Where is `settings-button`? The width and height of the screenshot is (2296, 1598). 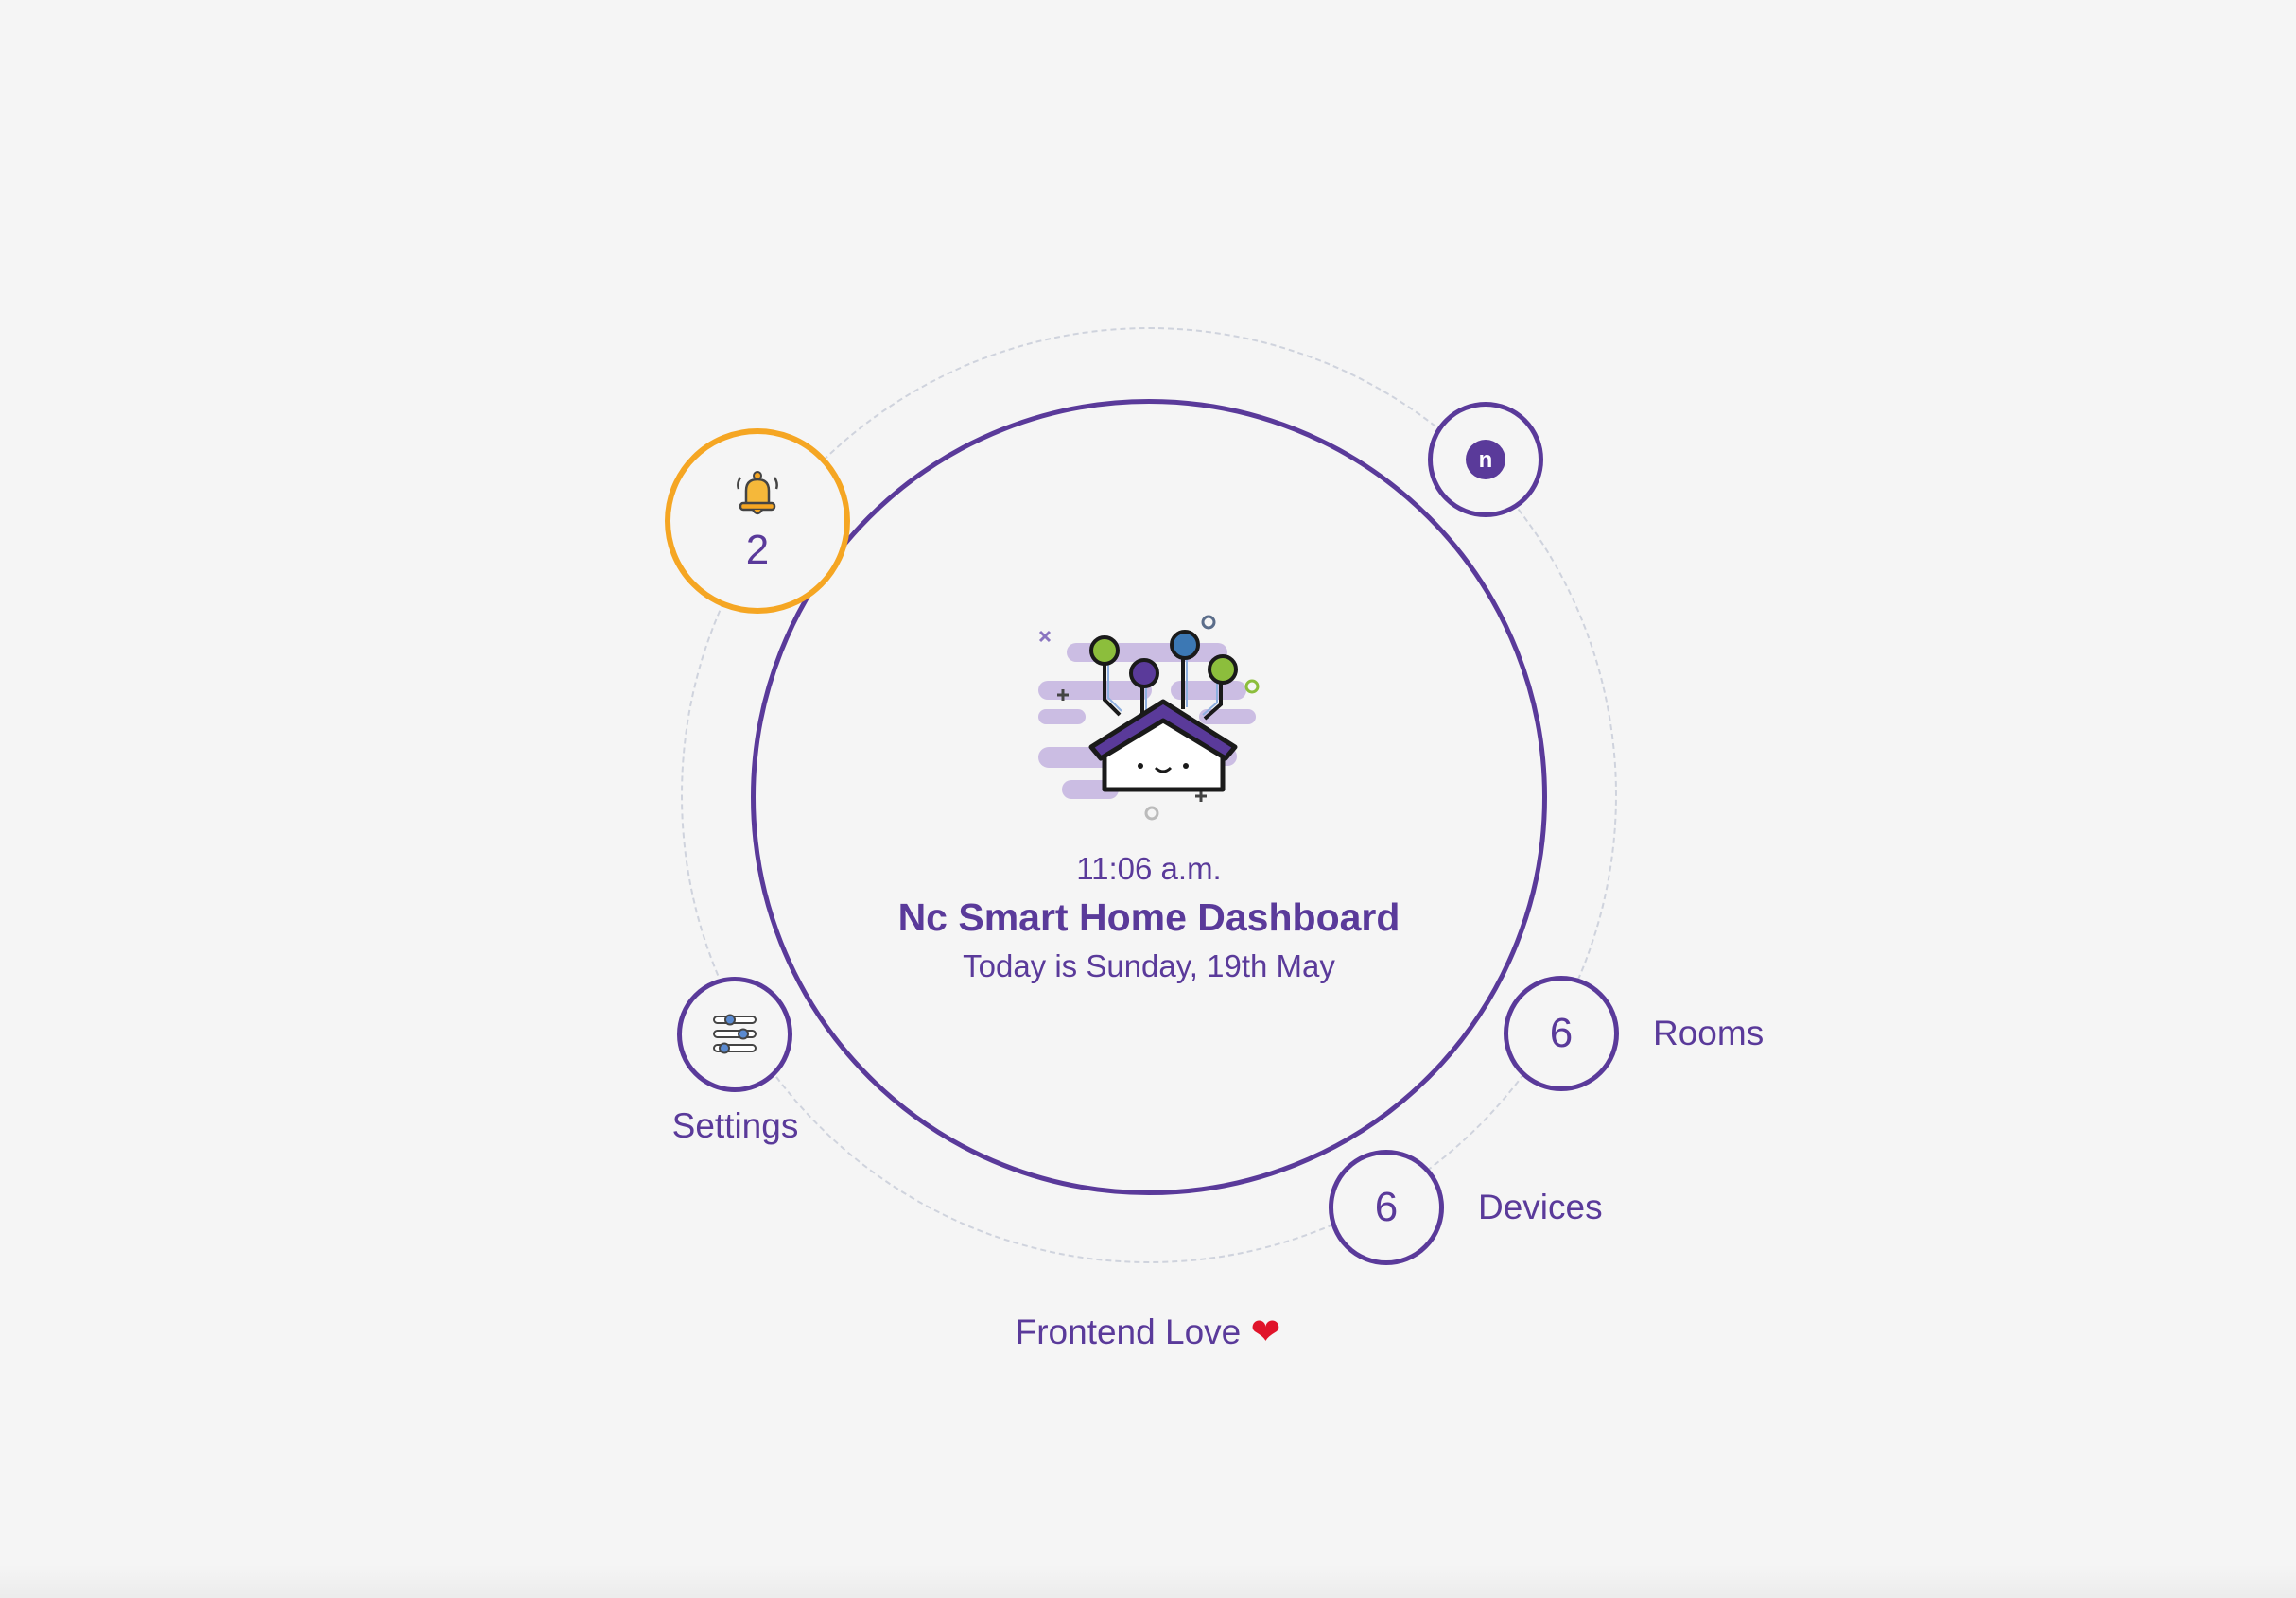
settings-button is located at coordinates (735, 1034).